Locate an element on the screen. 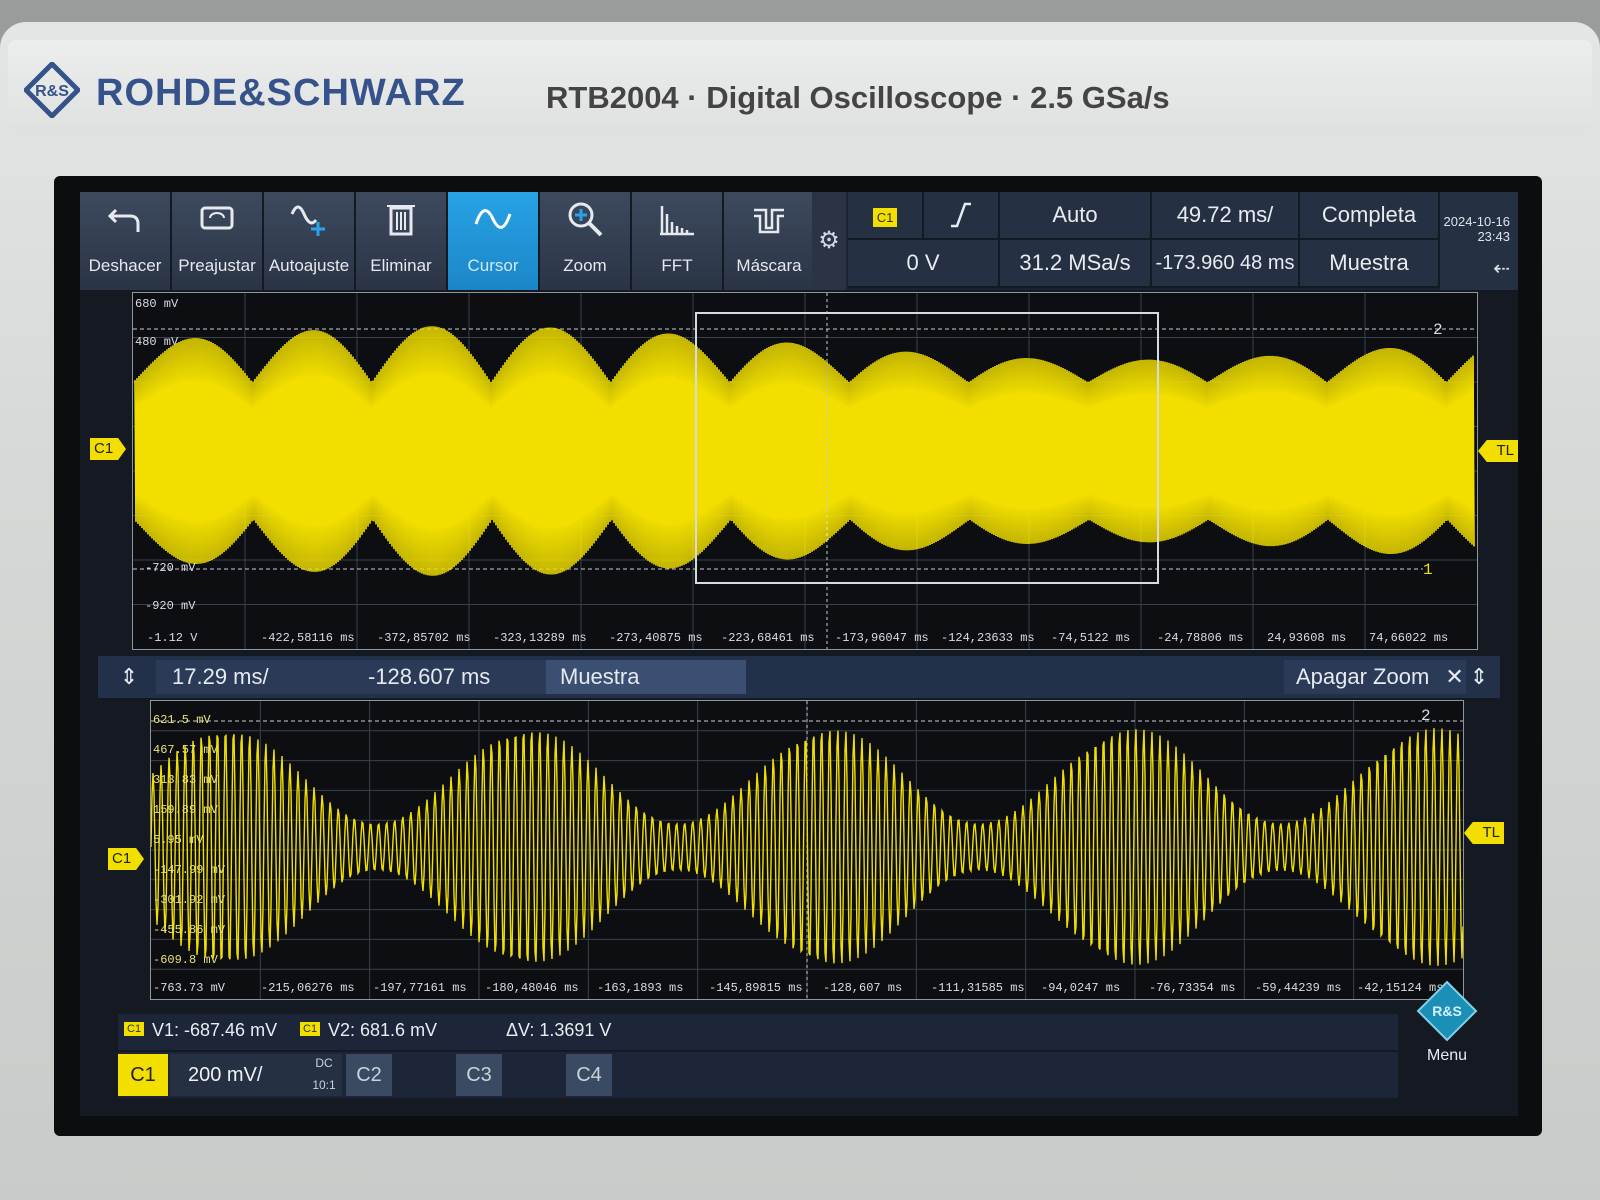 The height and width of the screenshot is (1200, 1600). fft-label: FFT is located at coordinates (677, 265).